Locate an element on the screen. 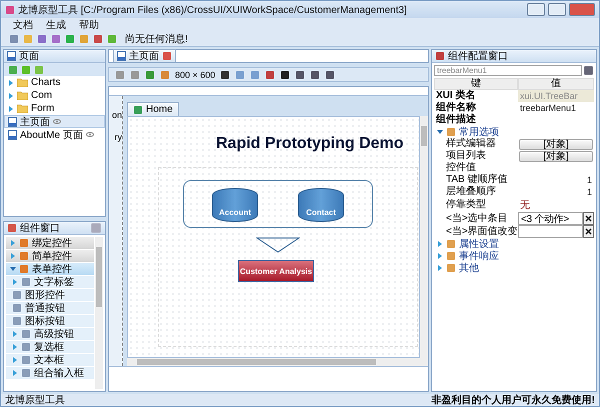  status-text: 龙博原型工具 is located at coordinates (35, 400).